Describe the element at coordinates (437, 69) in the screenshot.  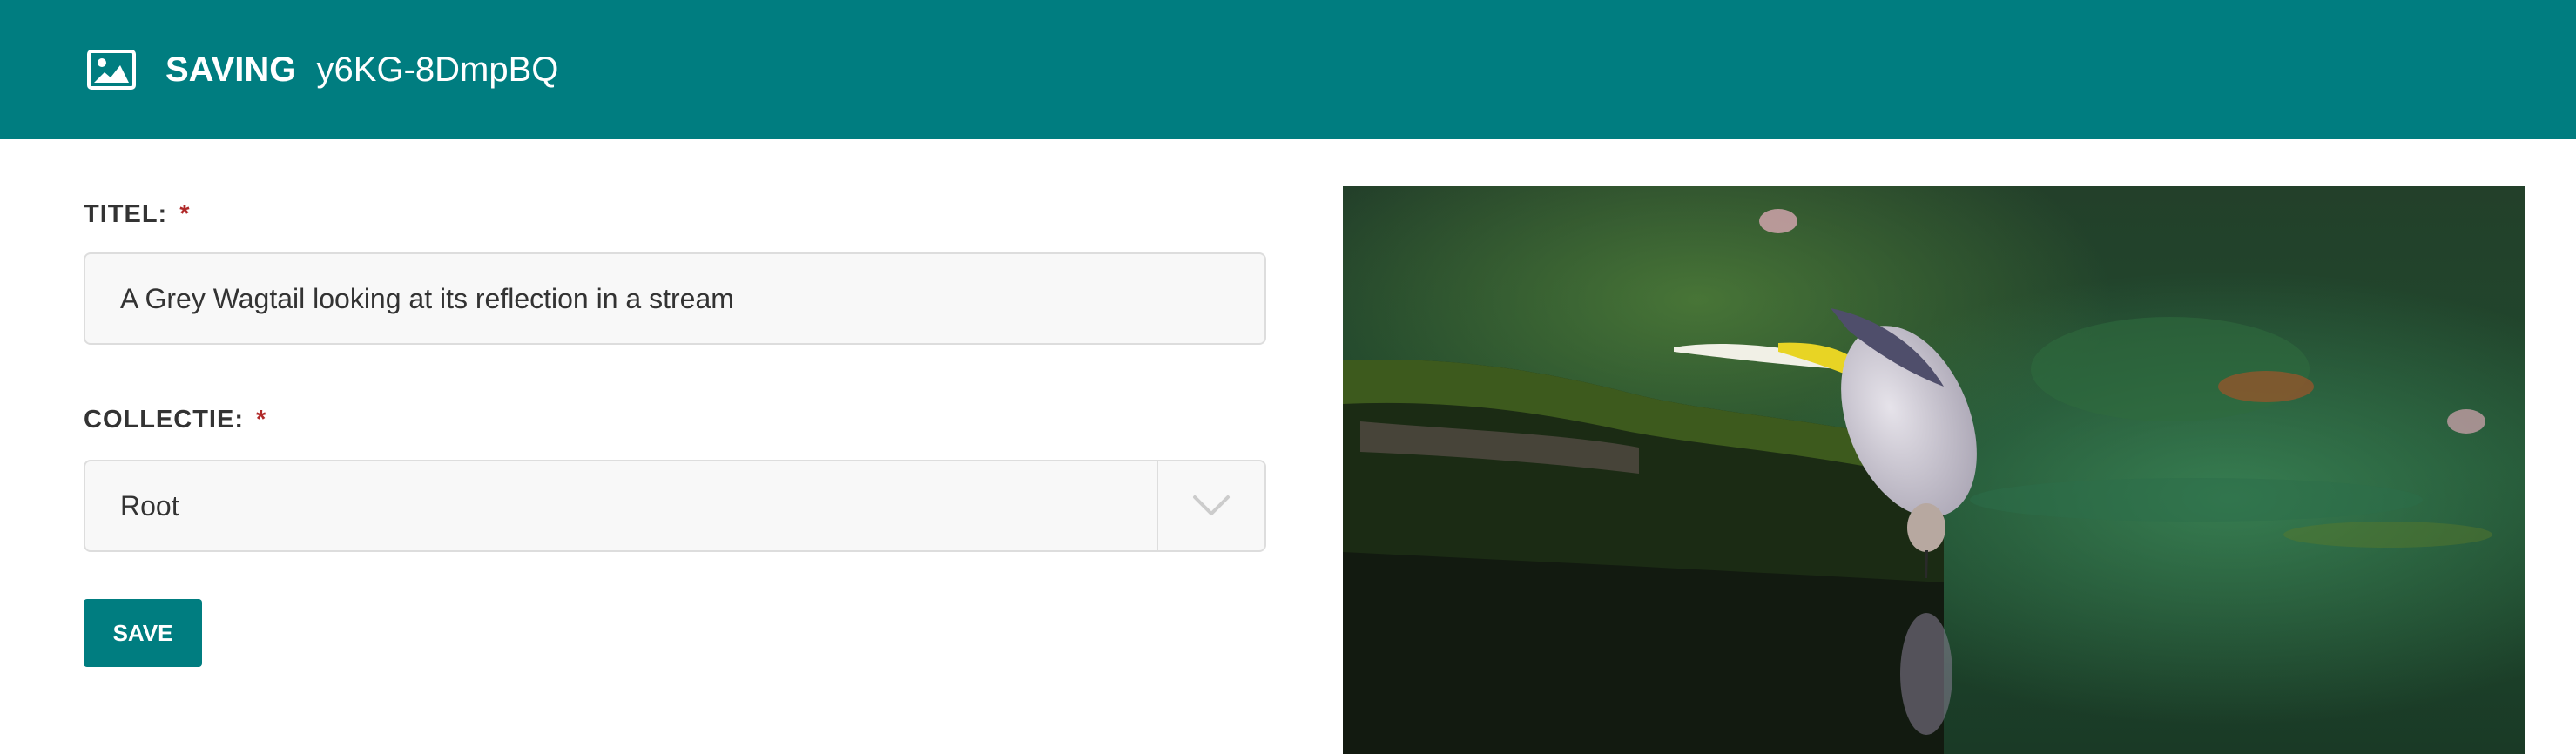
I see `page-title-id: y6KG-8DmpBQ` at that location.